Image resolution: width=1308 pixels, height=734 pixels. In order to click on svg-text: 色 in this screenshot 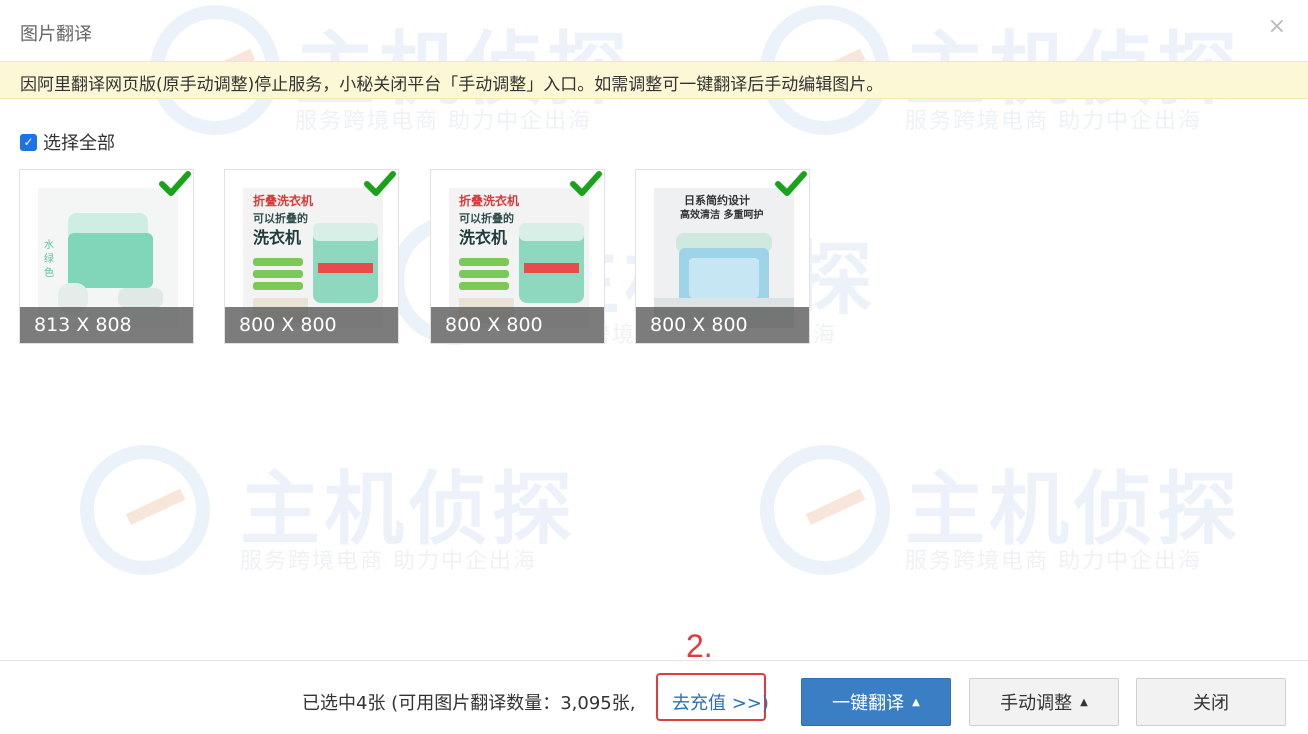, I will do `click(49, 272)`.